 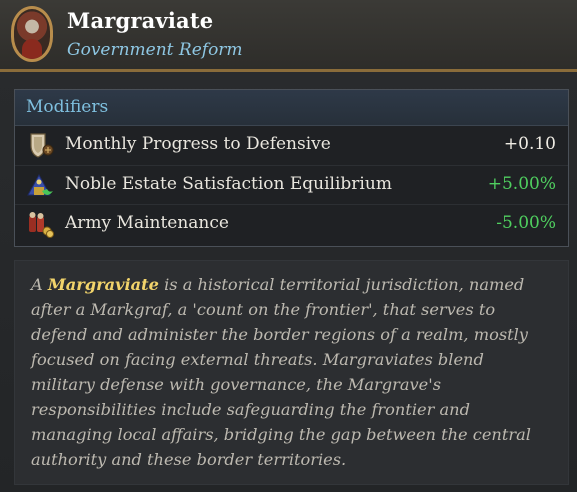 What do you see at coordinates (291, 223) in the screenshot?
I see `modifier-row-army-maintenance: Army Maintenance -5.00%` at bounding box center [291, 223].